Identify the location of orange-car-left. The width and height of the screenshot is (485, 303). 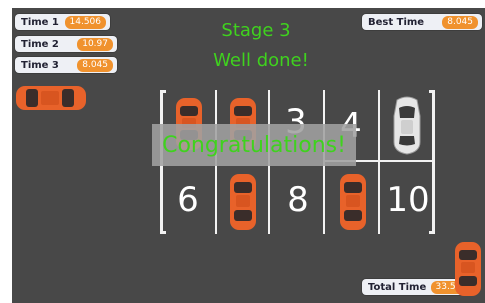
(51, 98).